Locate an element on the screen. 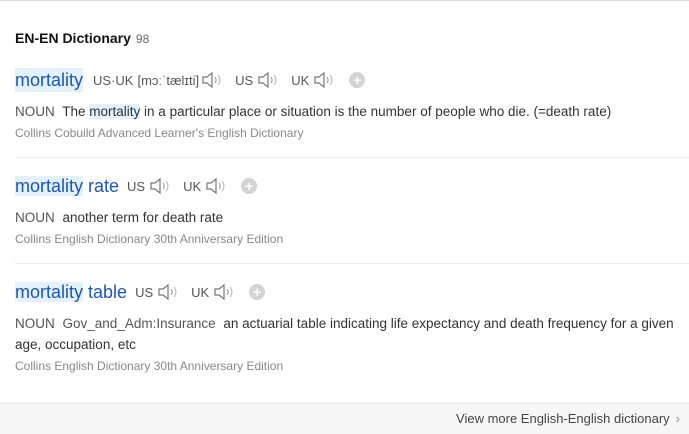  pron-label: US·UK is located at coordinates (113, 80).